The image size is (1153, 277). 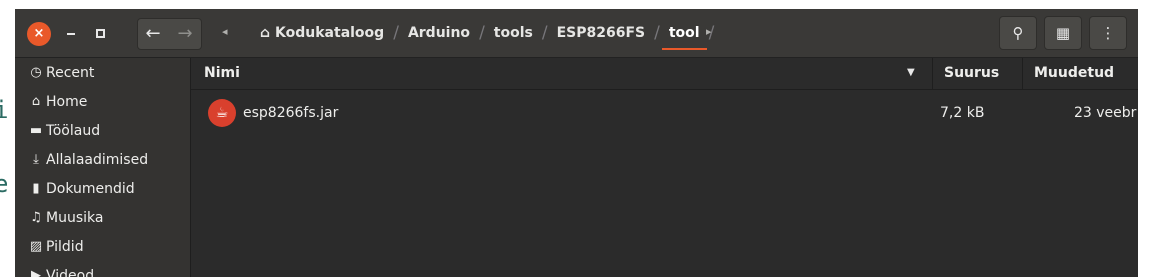 What do you see at coordinates (102, 130) in the screenshot?
I see `sidebar-item-desktop: ▬ Töölaud` at bounding box center [102, 130].